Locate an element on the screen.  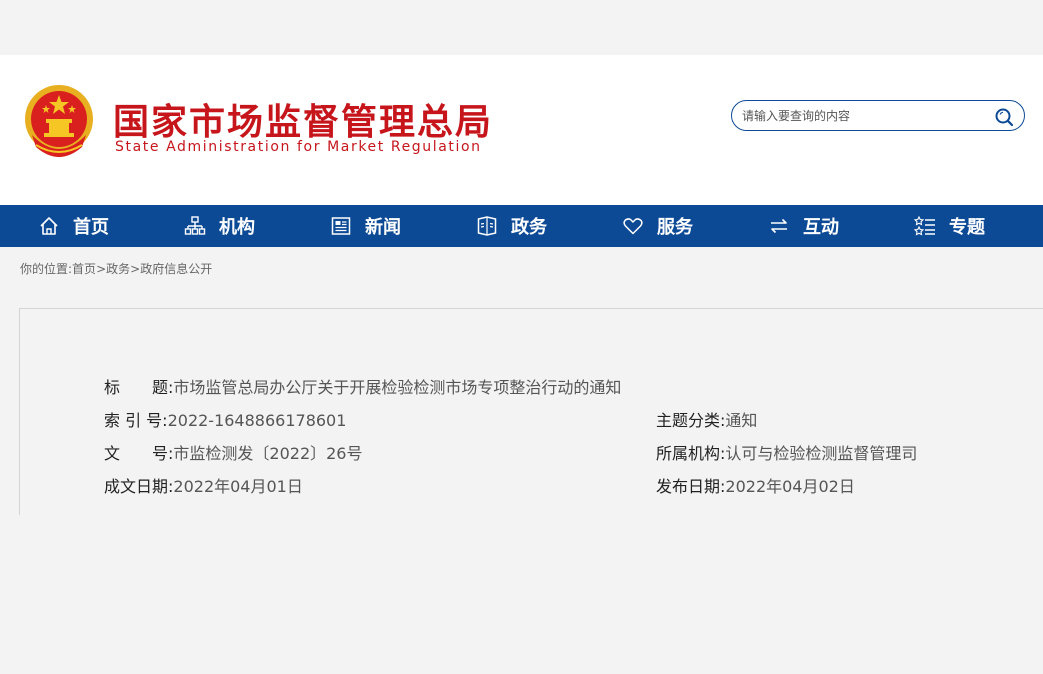
heart-icon is located at coordinates (633, 226).